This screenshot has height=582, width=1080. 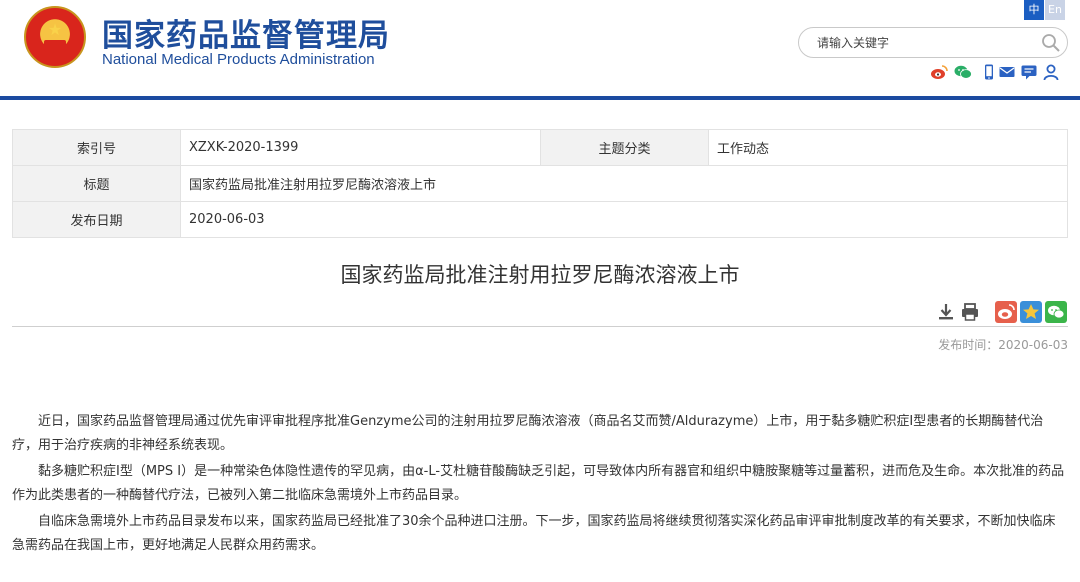 I want to click on share-wechat-icon, so click(x=1056, y=312).